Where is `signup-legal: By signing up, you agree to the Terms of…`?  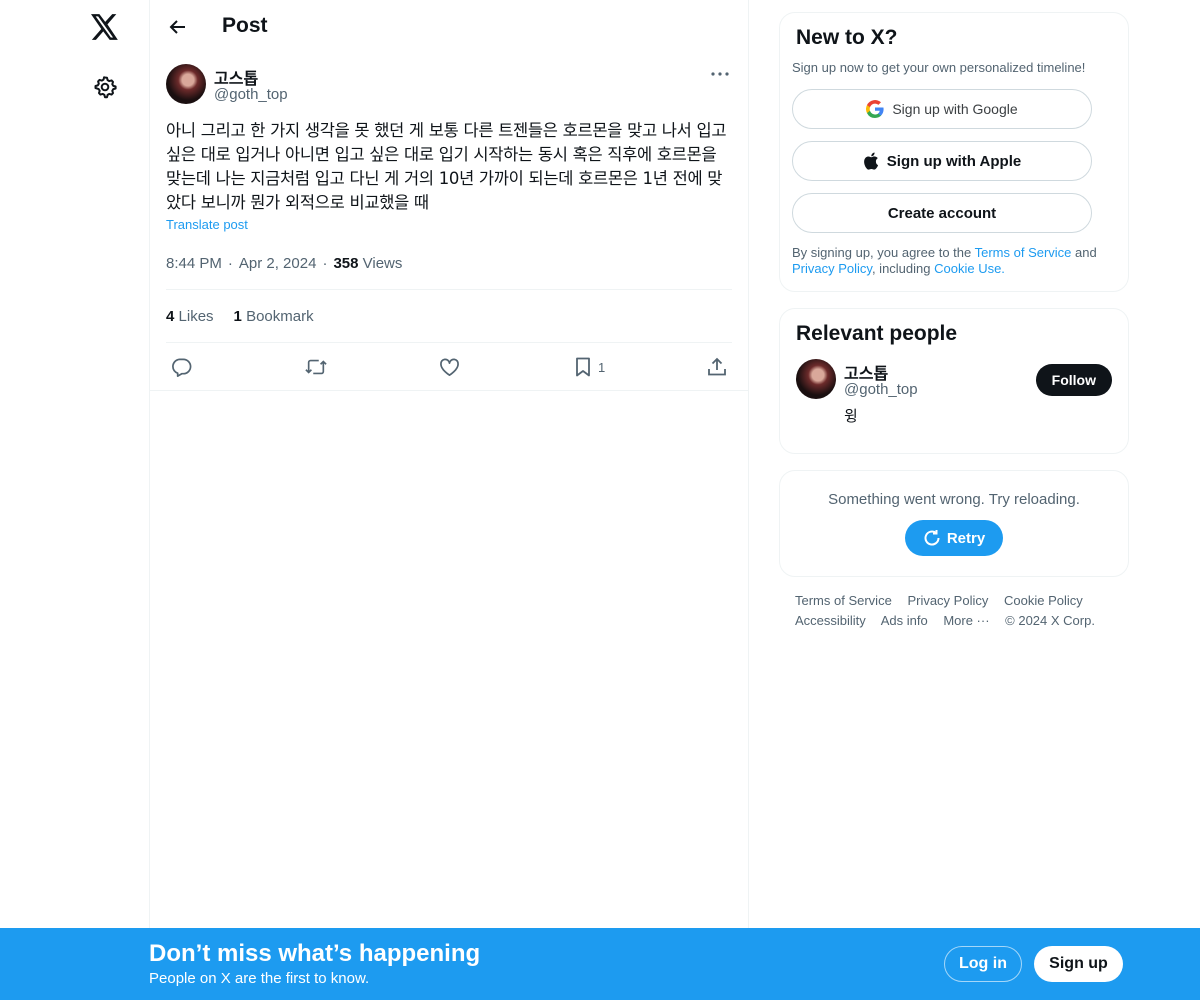 signup-legal: By signing up, you agree to the Terms of… is located at coordinates (952, 261).